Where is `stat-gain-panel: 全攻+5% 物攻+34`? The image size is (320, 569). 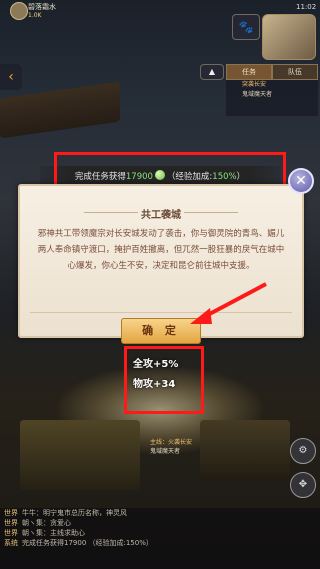 stat-gain-panel: 全攻+5% 物攻+34 is located at coordinates (163, 381).